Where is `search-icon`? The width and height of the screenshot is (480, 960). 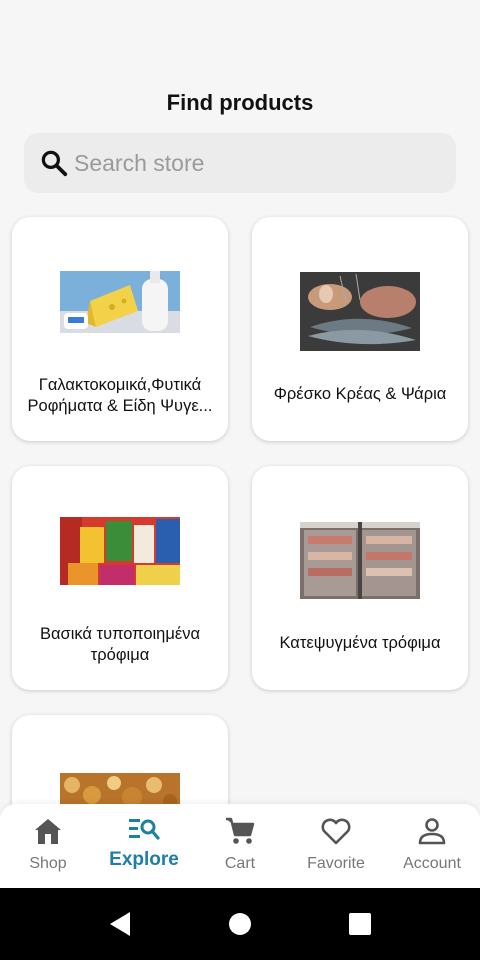
search-icon is located at coordinates (54, 163).